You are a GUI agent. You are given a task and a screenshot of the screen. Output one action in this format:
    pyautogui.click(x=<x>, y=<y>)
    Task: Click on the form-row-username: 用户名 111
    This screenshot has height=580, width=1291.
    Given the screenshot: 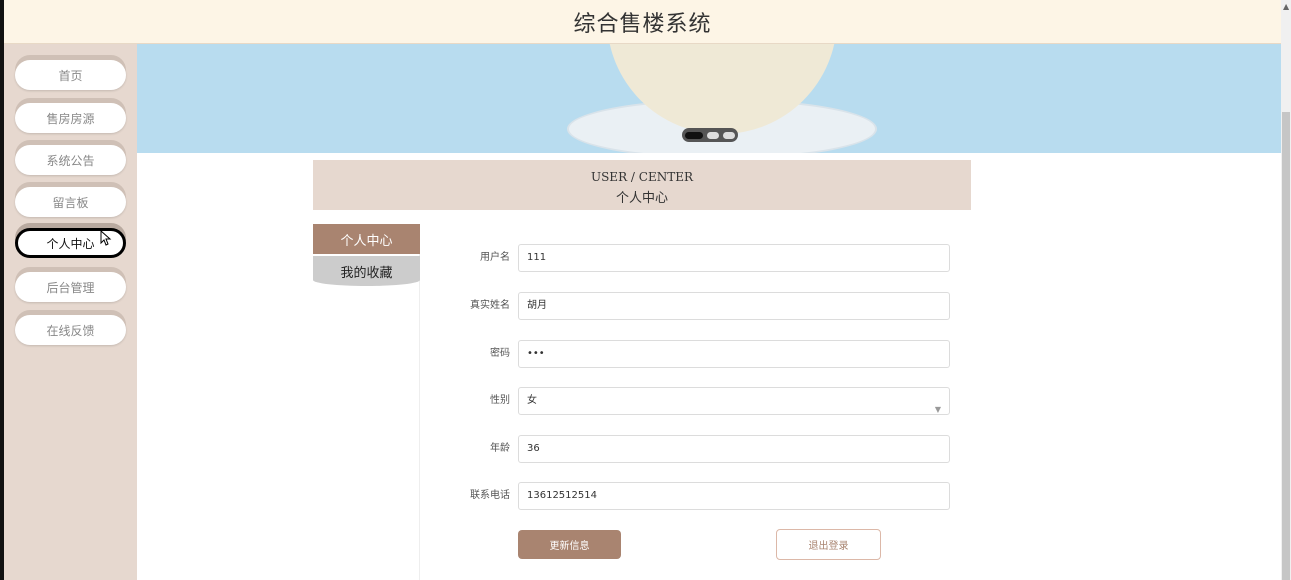 What is the action you would take?
    pyautogui.click(x=698, y=263)
    